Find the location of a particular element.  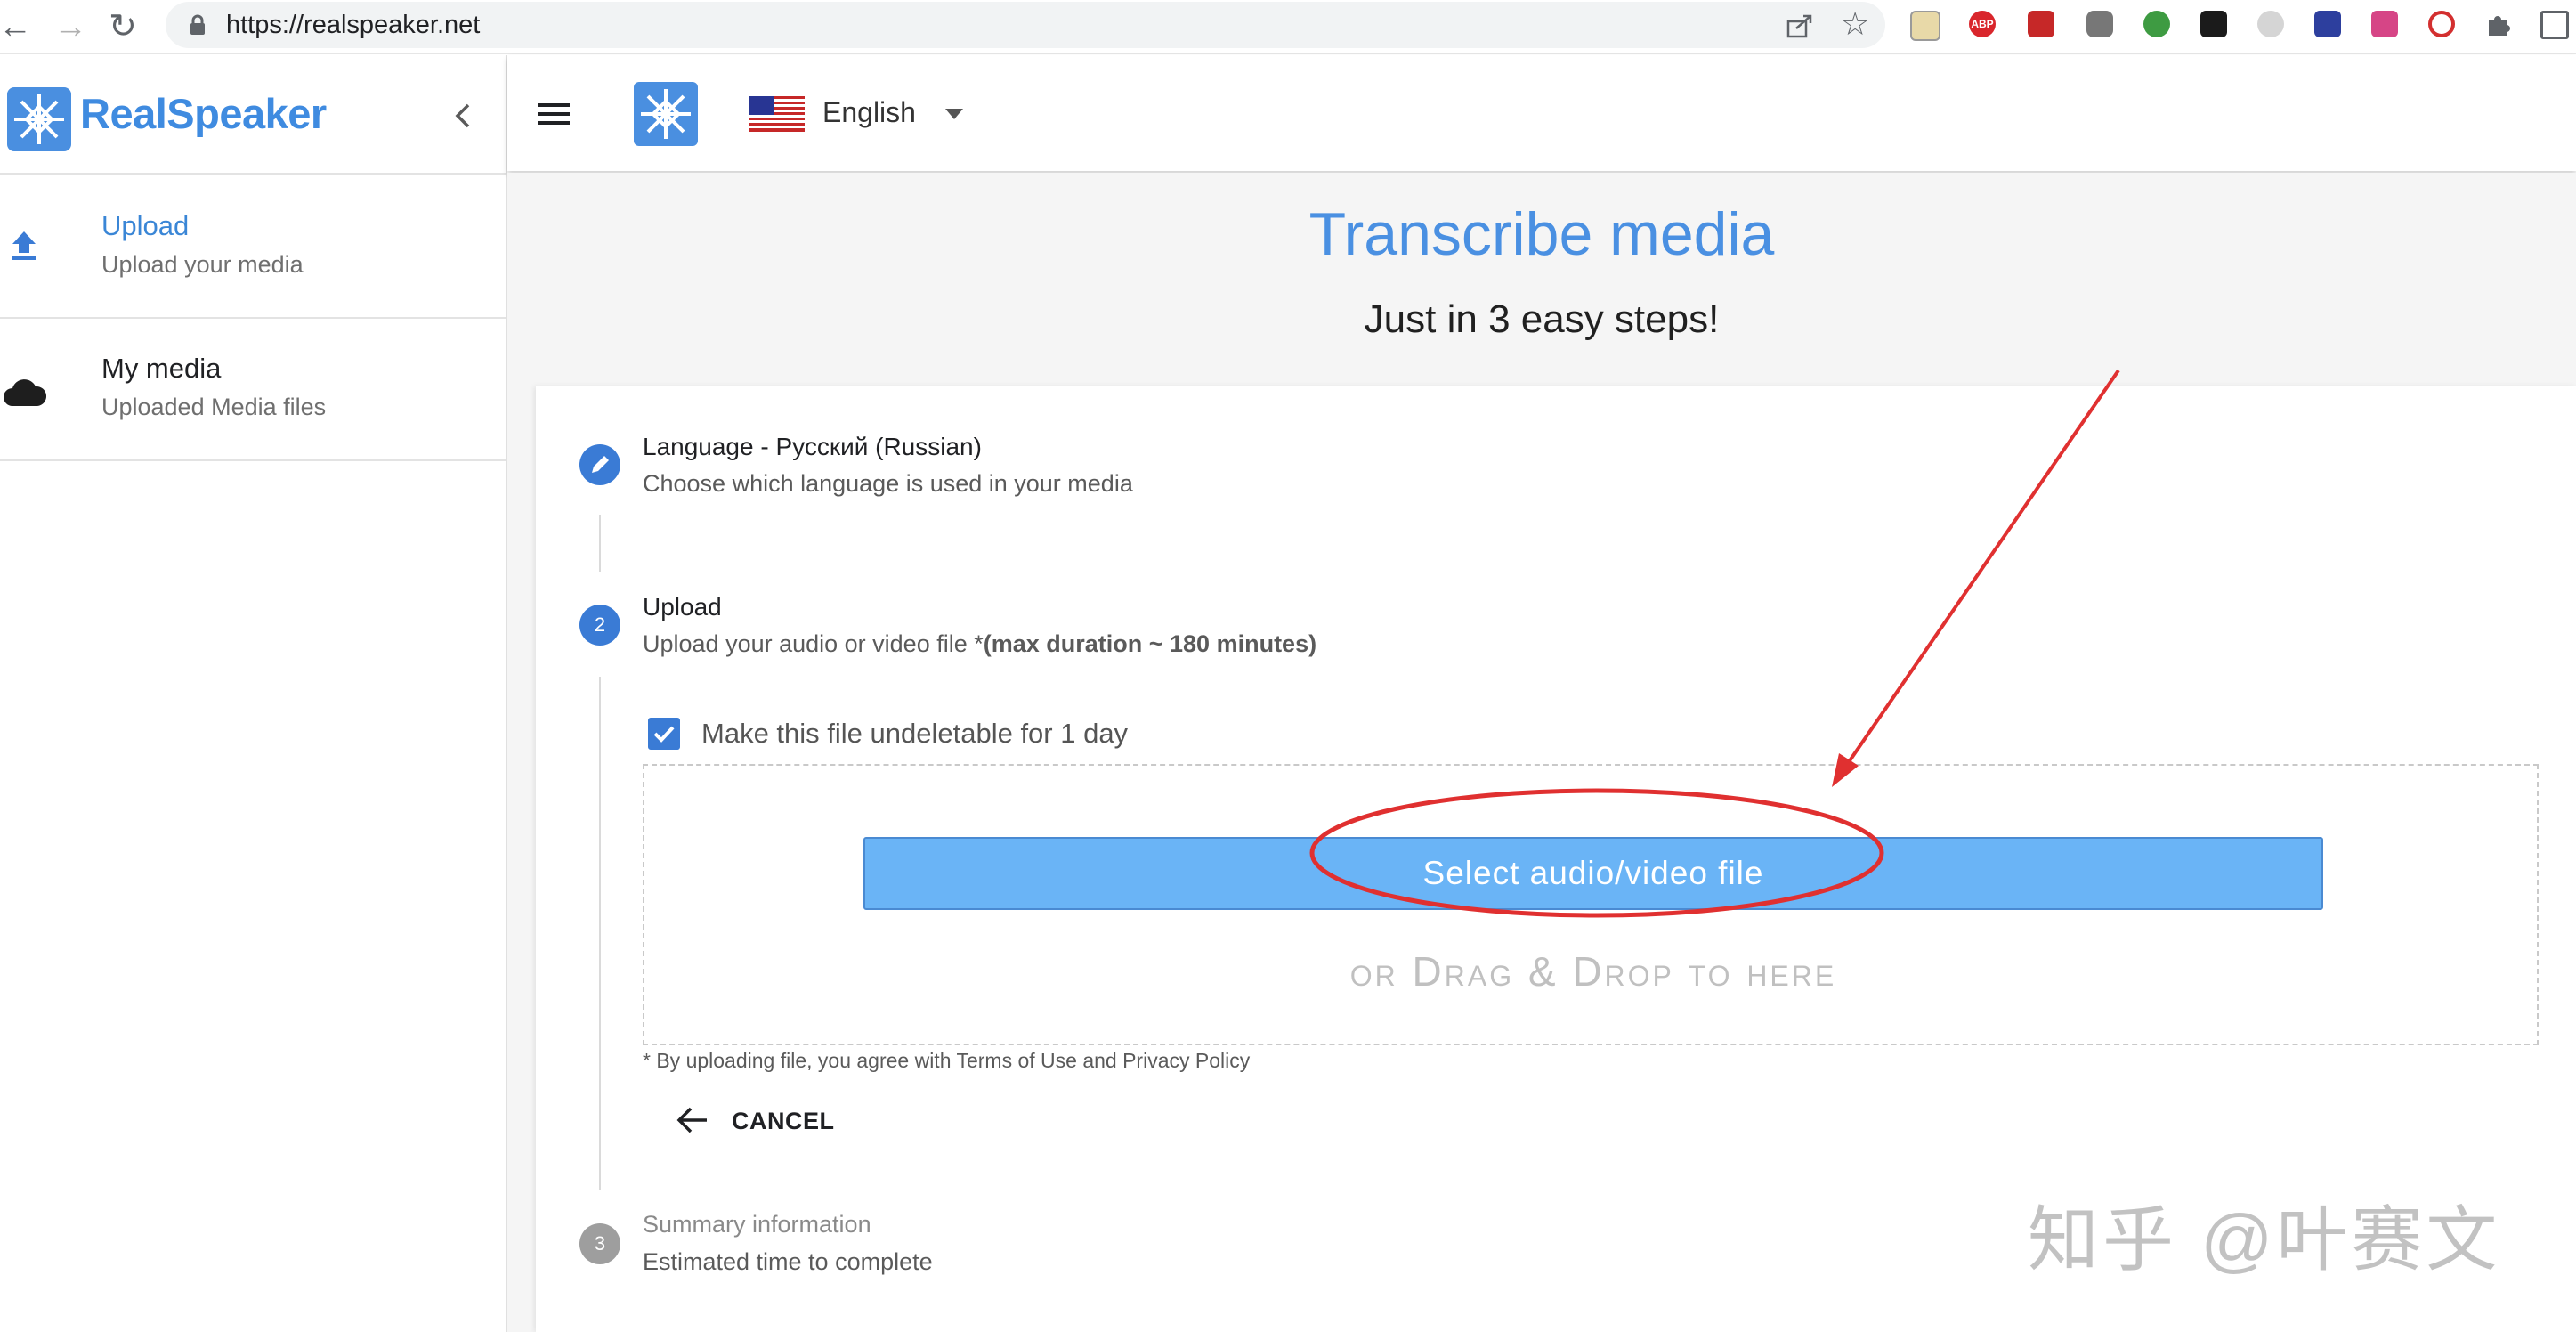

step-2-circle: 2 is located at coordinates (600, 625).